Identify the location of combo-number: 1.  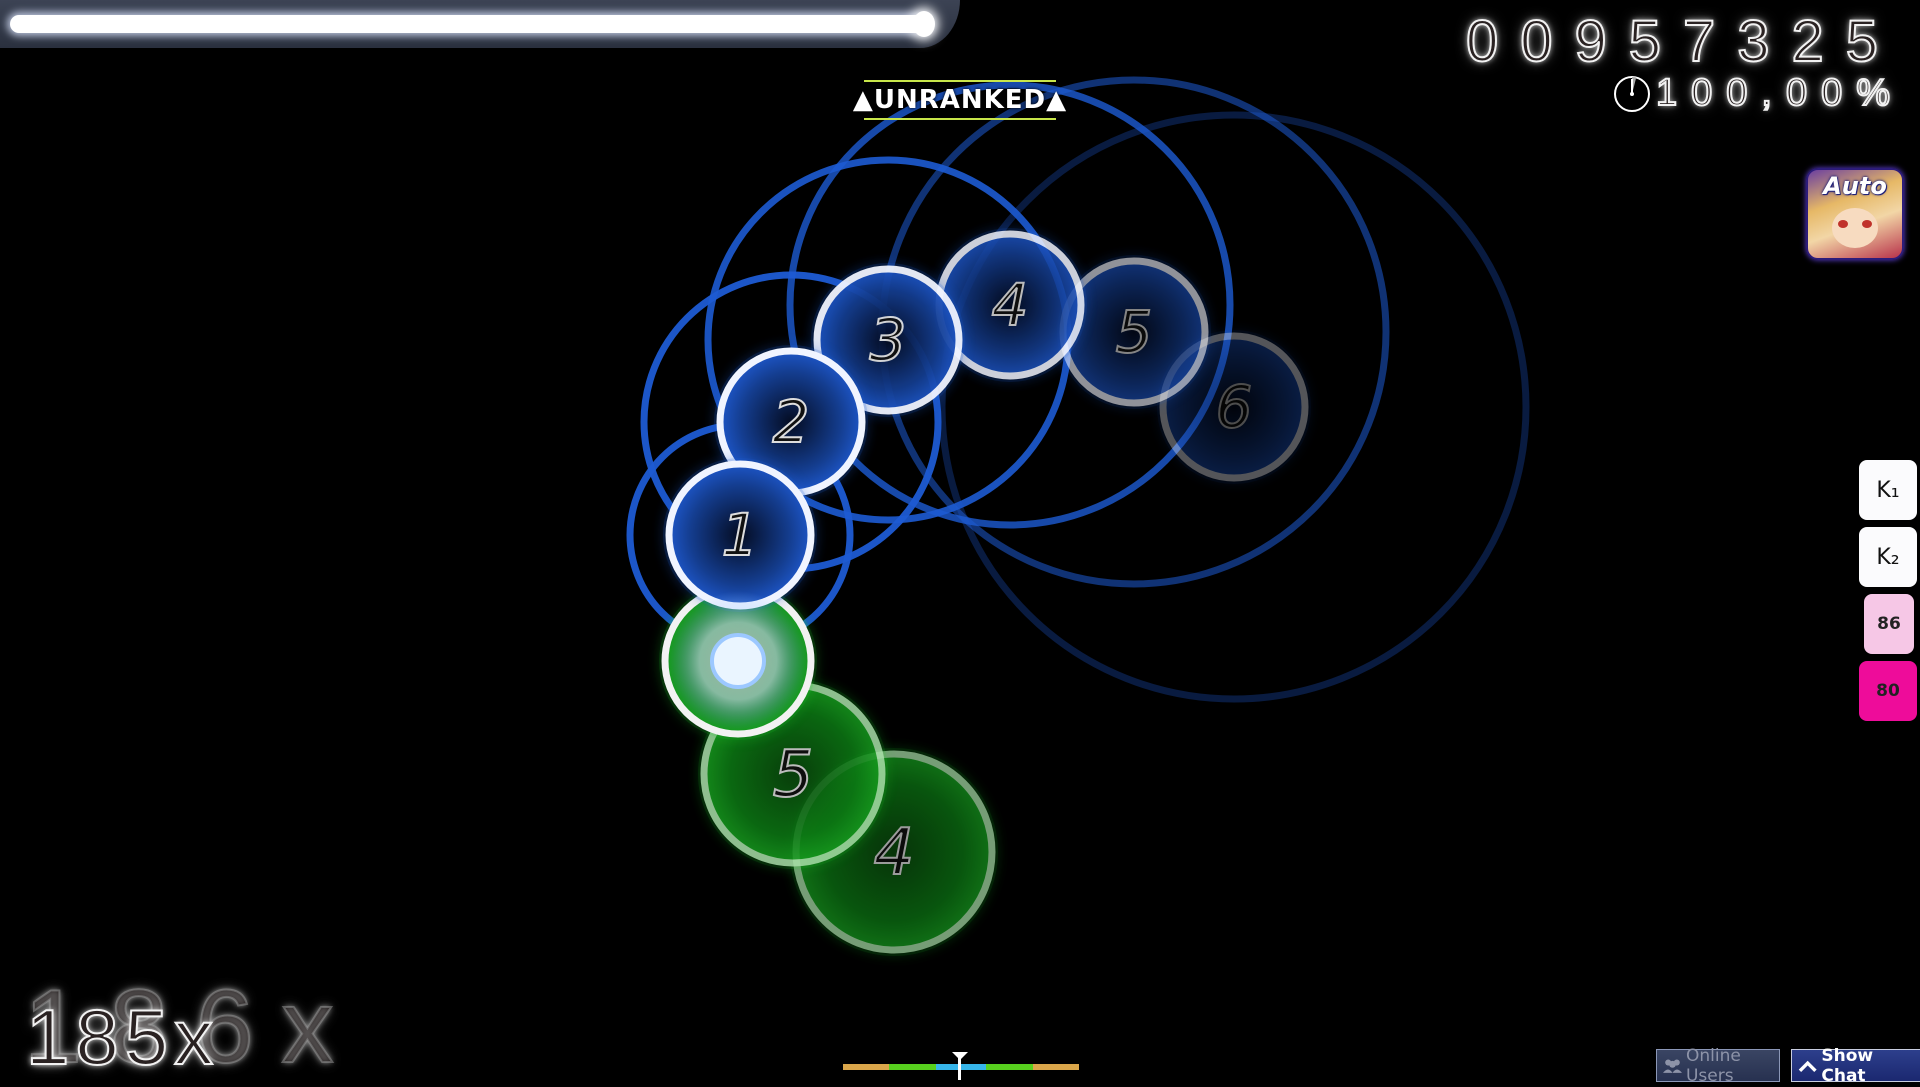
(740, 535).